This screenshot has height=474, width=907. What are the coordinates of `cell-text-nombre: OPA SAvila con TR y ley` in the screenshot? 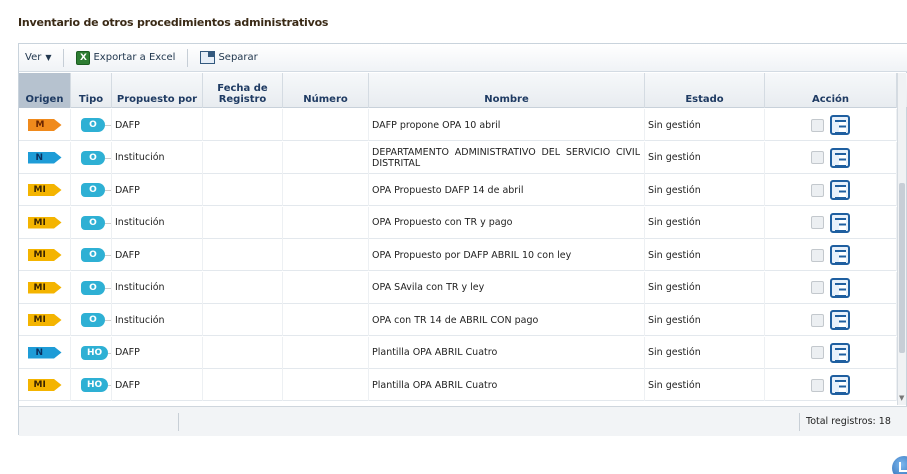 It's located at (428, 287).